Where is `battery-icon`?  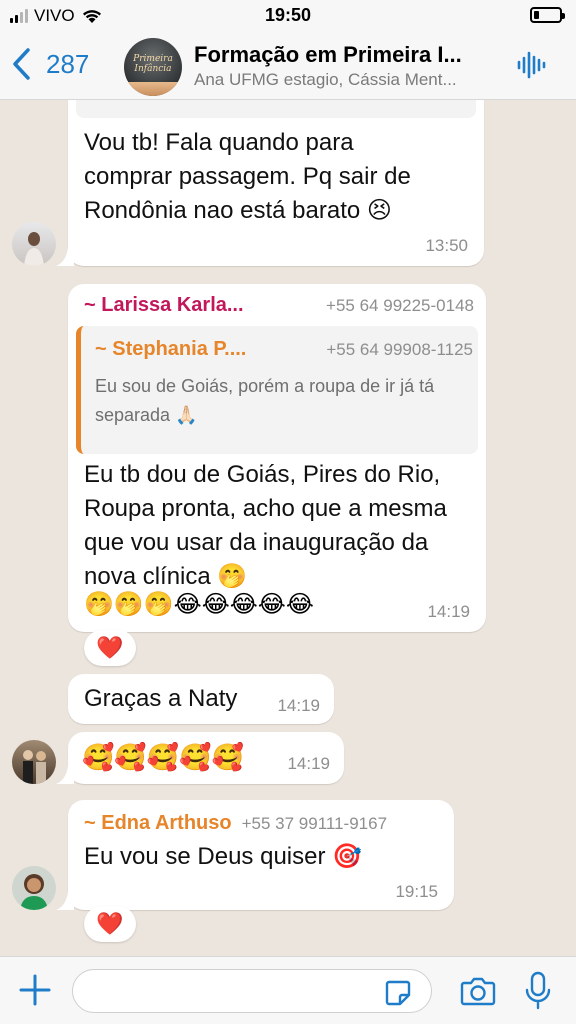 battery-icon is located at coordinates (547, 15).